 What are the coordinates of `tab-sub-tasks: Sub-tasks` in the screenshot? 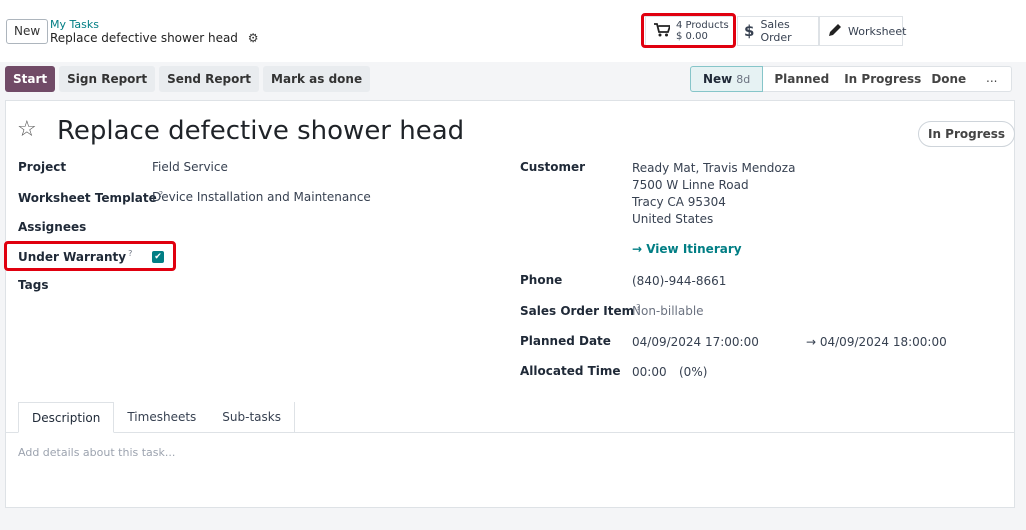 It's located at (252, 417).